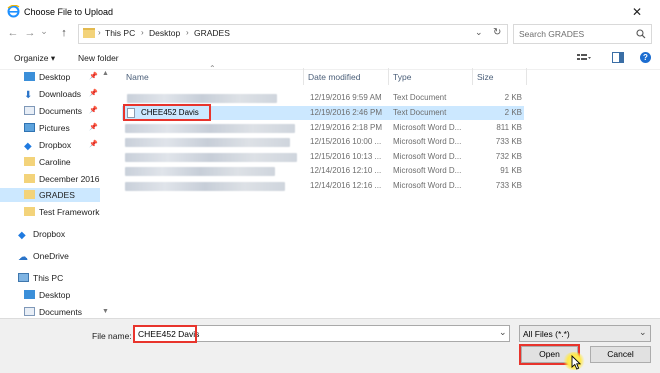  I want to click on sidebar-item-december-2016: December 2016, so click(50, 179).